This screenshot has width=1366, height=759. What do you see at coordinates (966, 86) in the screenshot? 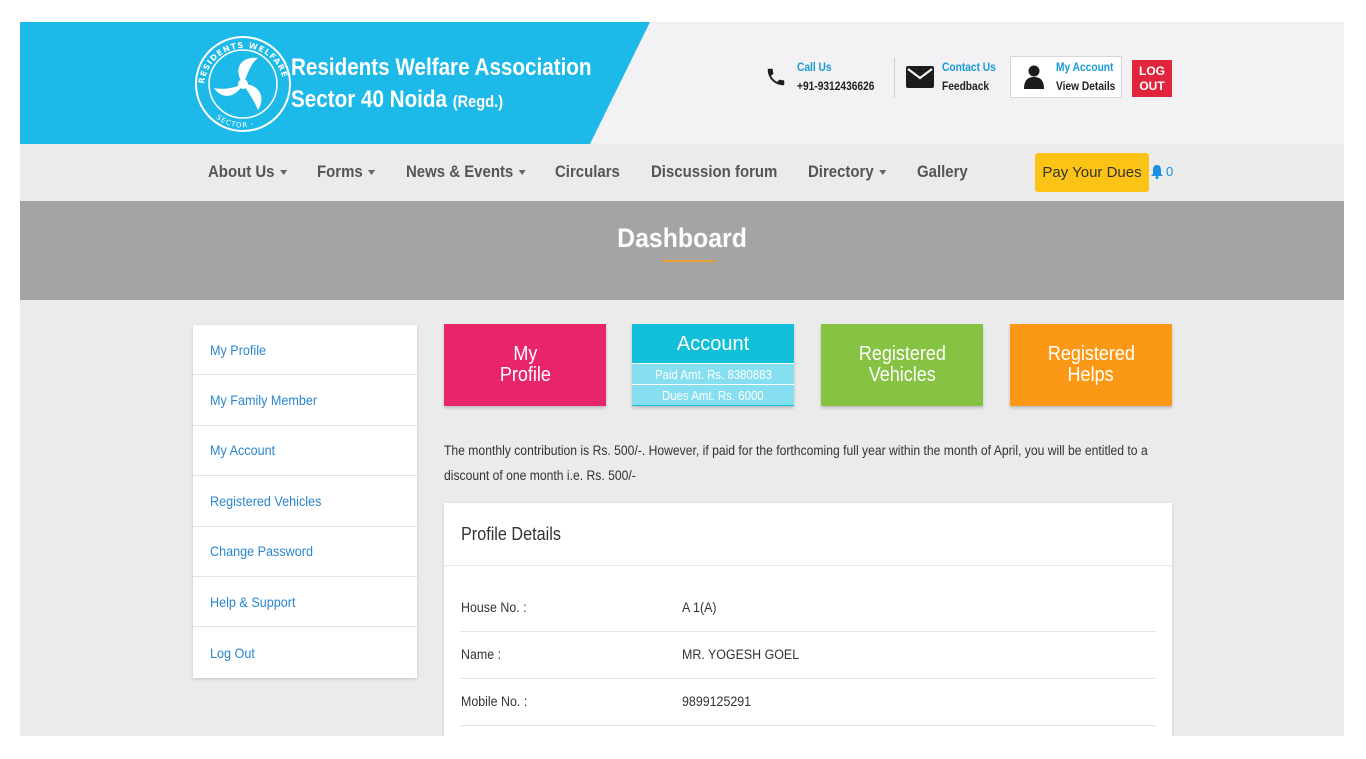
I see `contact-us-sub: Feedback` at bounding box center [966, 86].